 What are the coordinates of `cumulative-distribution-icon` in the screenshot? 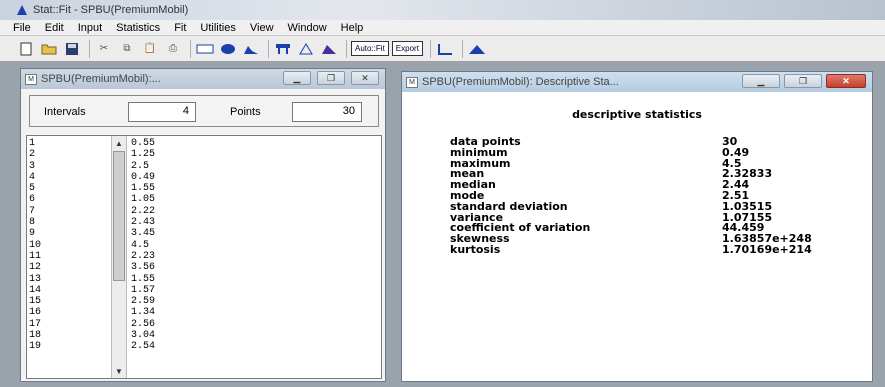 It's located at (445, 49).